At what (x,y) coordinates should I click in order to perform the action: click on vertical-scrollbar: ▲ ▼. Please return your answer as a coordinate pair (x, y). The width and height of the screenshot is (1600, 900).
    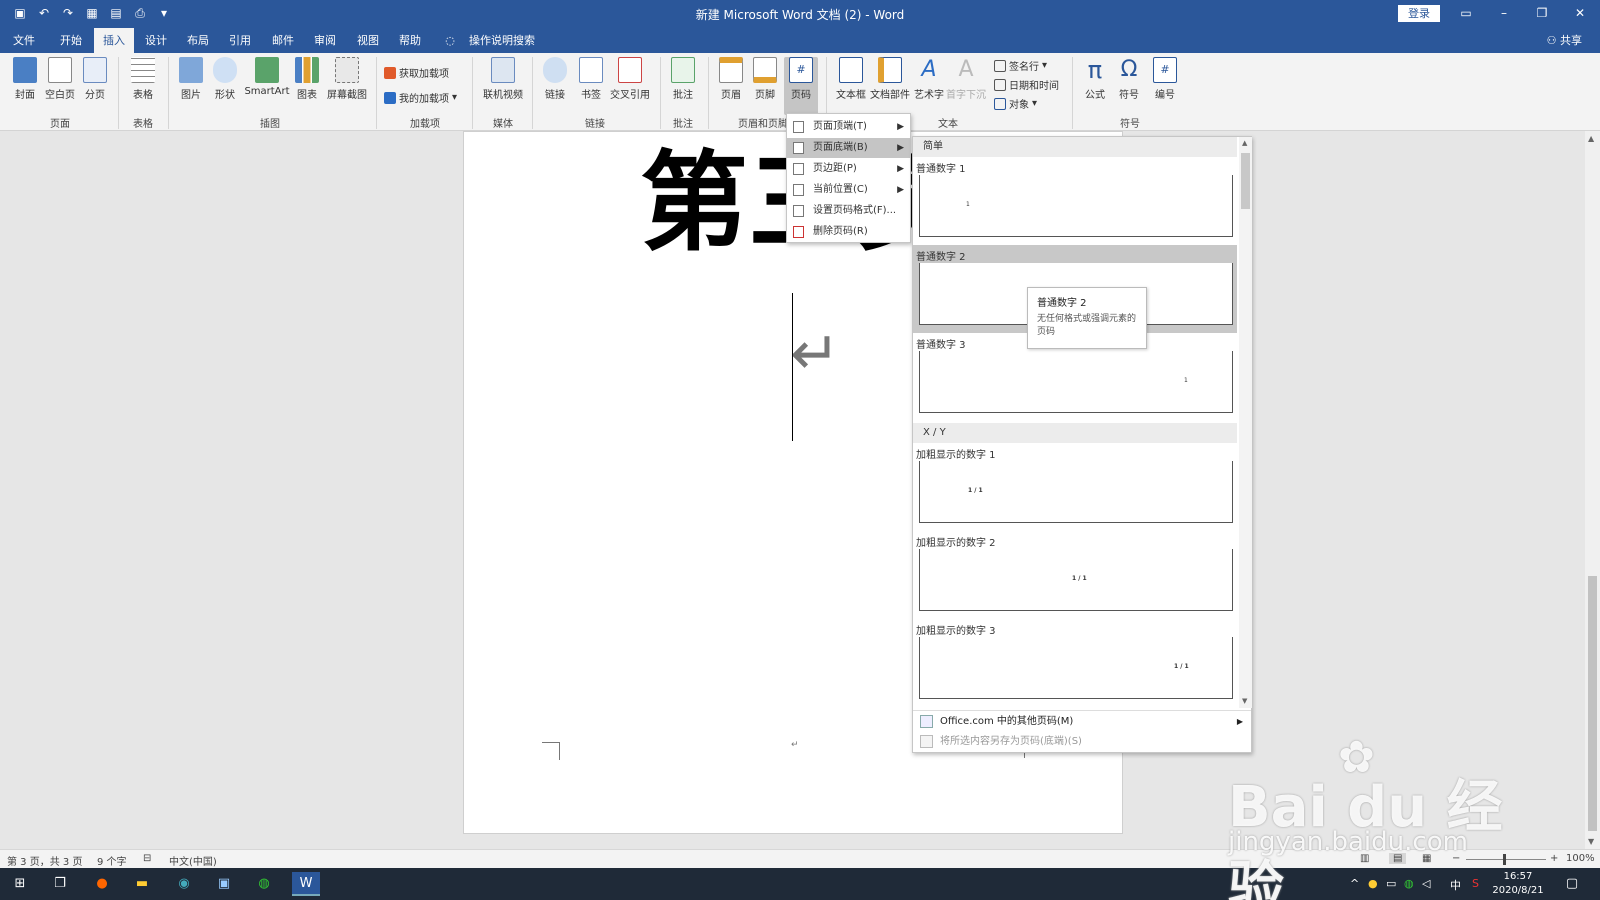
    Looking at the image, I should click on (1592, 490).